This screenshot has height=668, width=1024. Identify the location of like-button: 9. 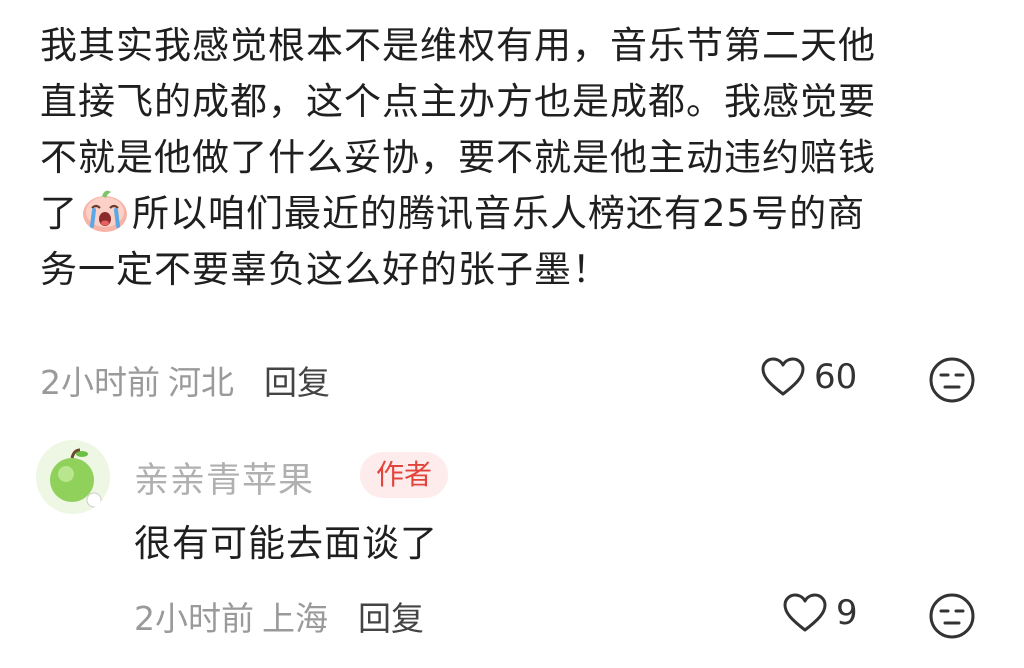
(820, 613).